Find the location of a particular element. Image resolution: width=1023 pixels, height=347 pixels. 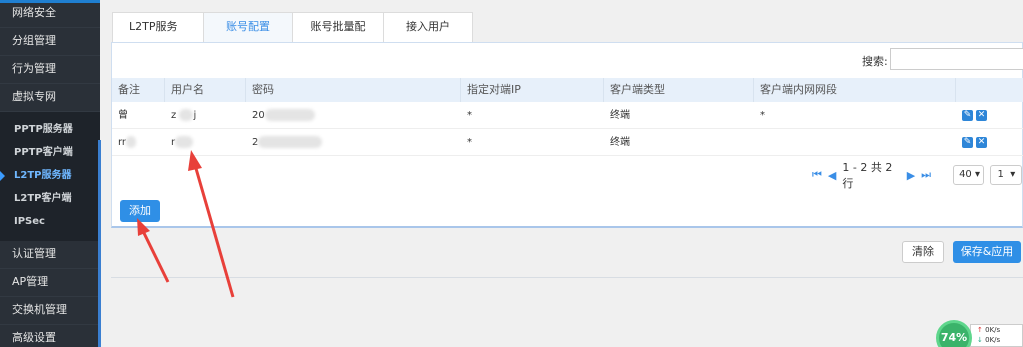

page-size-value: 40 is located at coordinates (965, 174).